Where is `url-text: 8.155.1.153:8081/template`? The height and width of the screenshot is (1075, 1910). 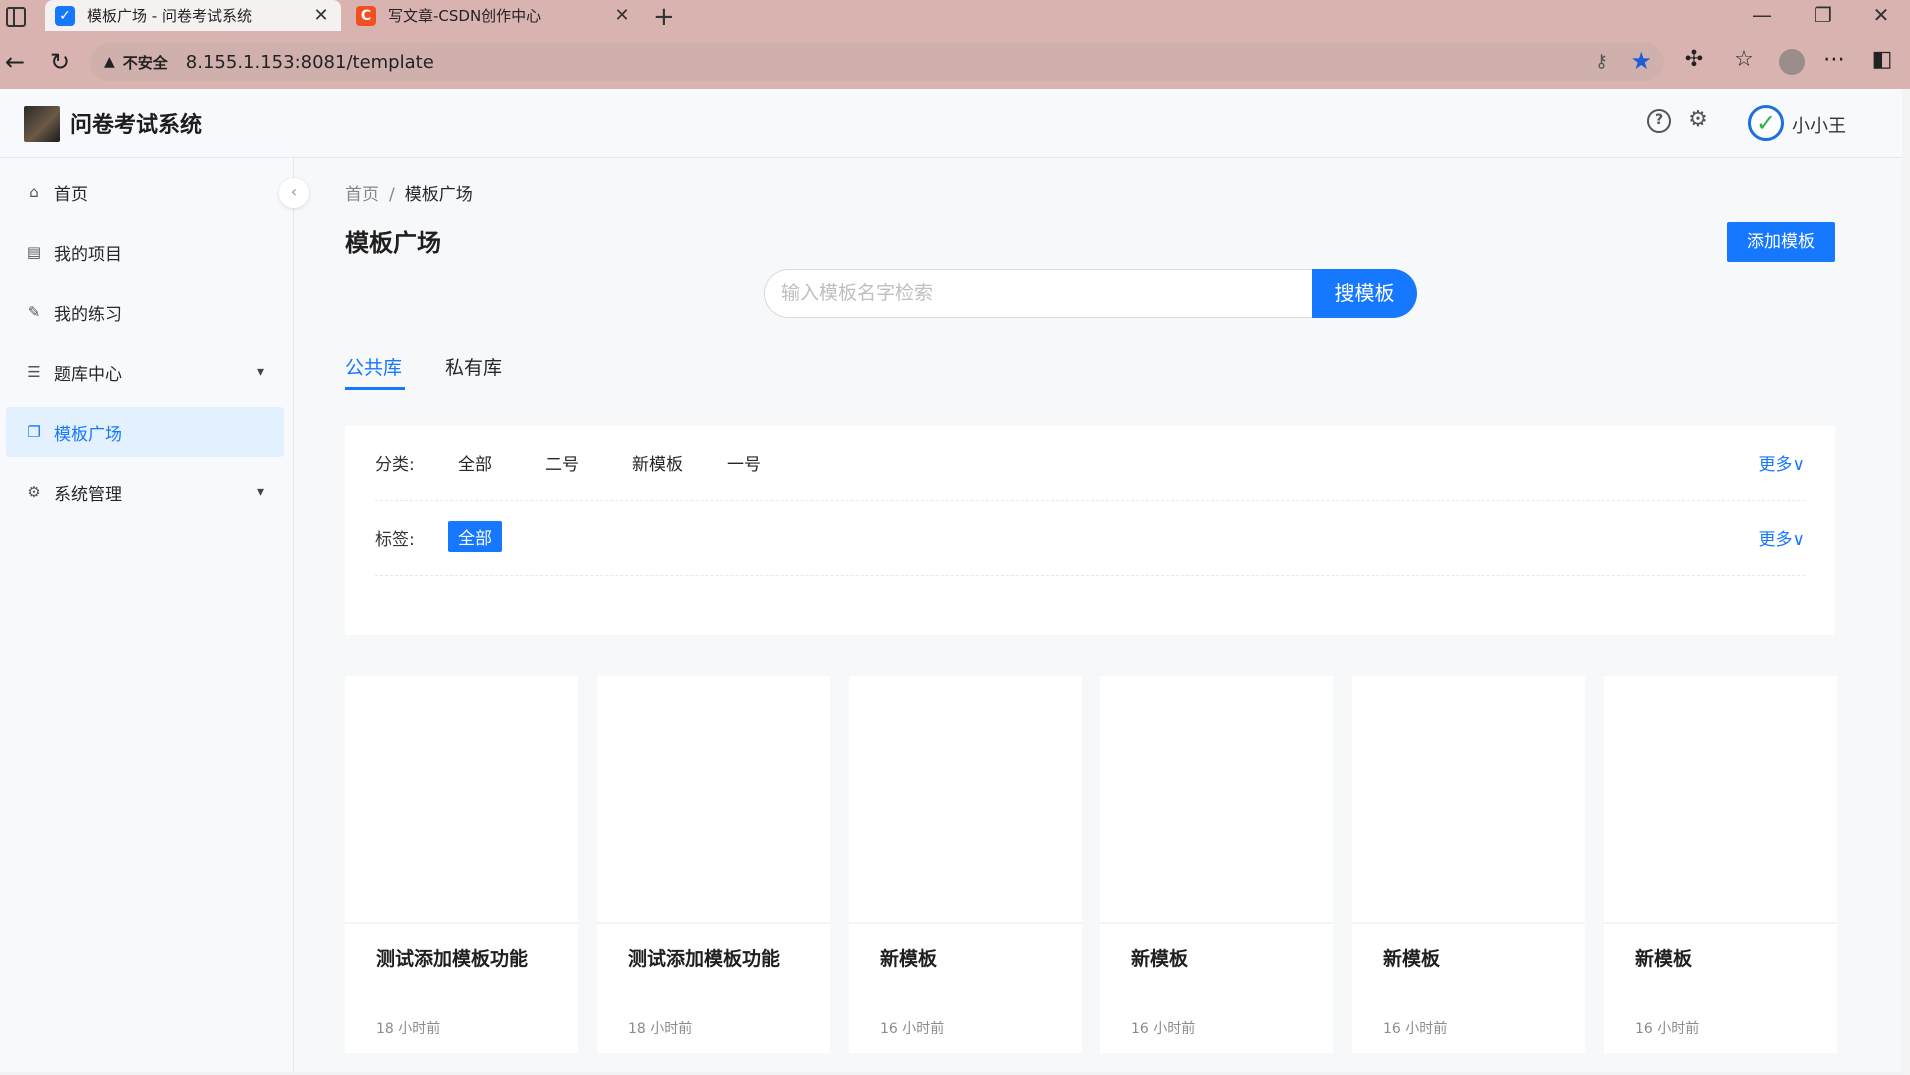
url-text: 8.155.1.153:8081/template is located at coordinates (310, 62).